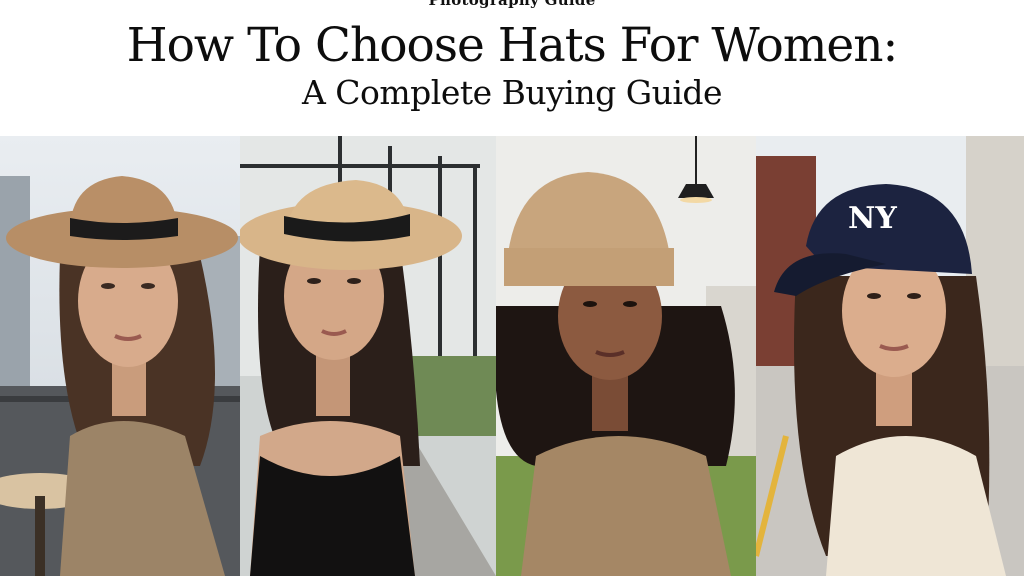  What do you see at coordinates (512, 92) in the screenshot?
I see `page-subtitle: A Complete Buying Guide` at bounding box center [512, 92].